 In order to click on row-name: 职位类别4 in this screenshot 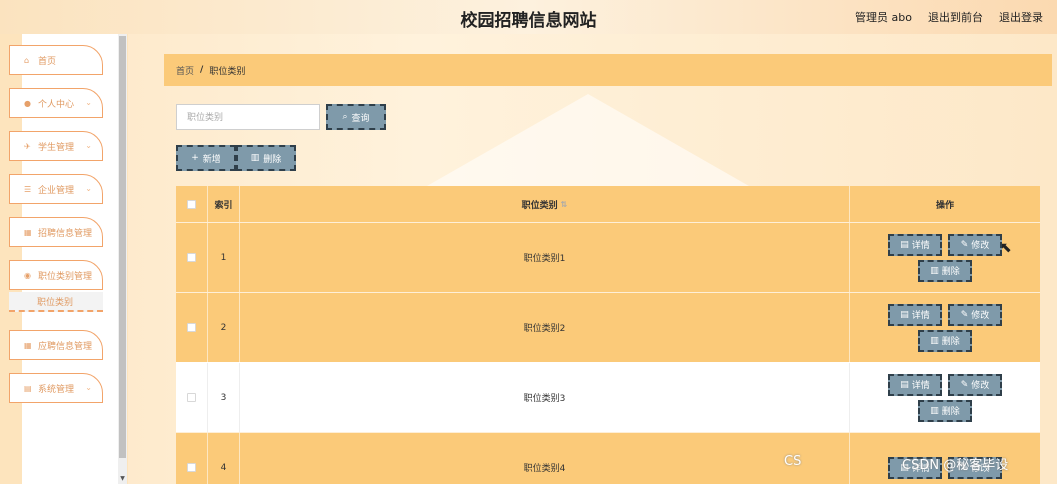, I will do `click(545, 458)`.